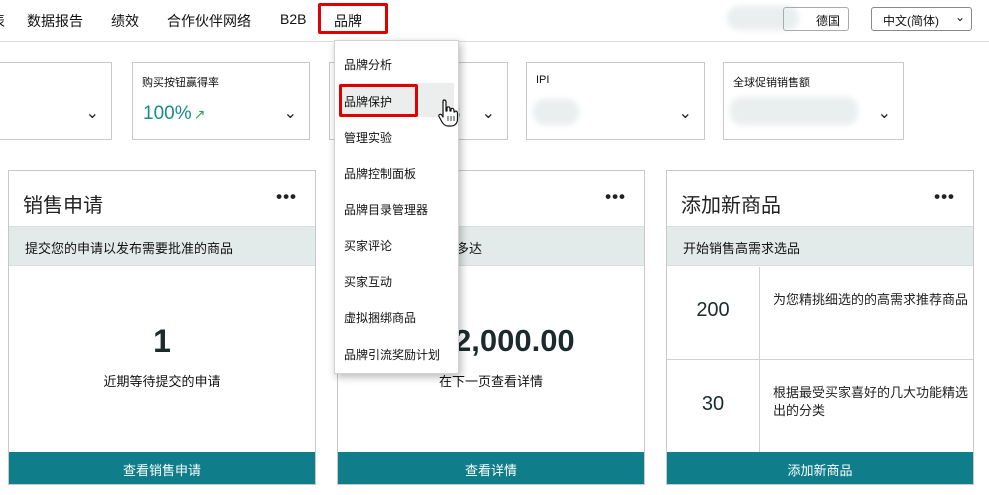 The height and width of the screenshot is (495, 989). What do you see at coordinates (491, 468) in the screenshot?
I see `view-details-button: 查看详情` at bounding box center [491, 468].